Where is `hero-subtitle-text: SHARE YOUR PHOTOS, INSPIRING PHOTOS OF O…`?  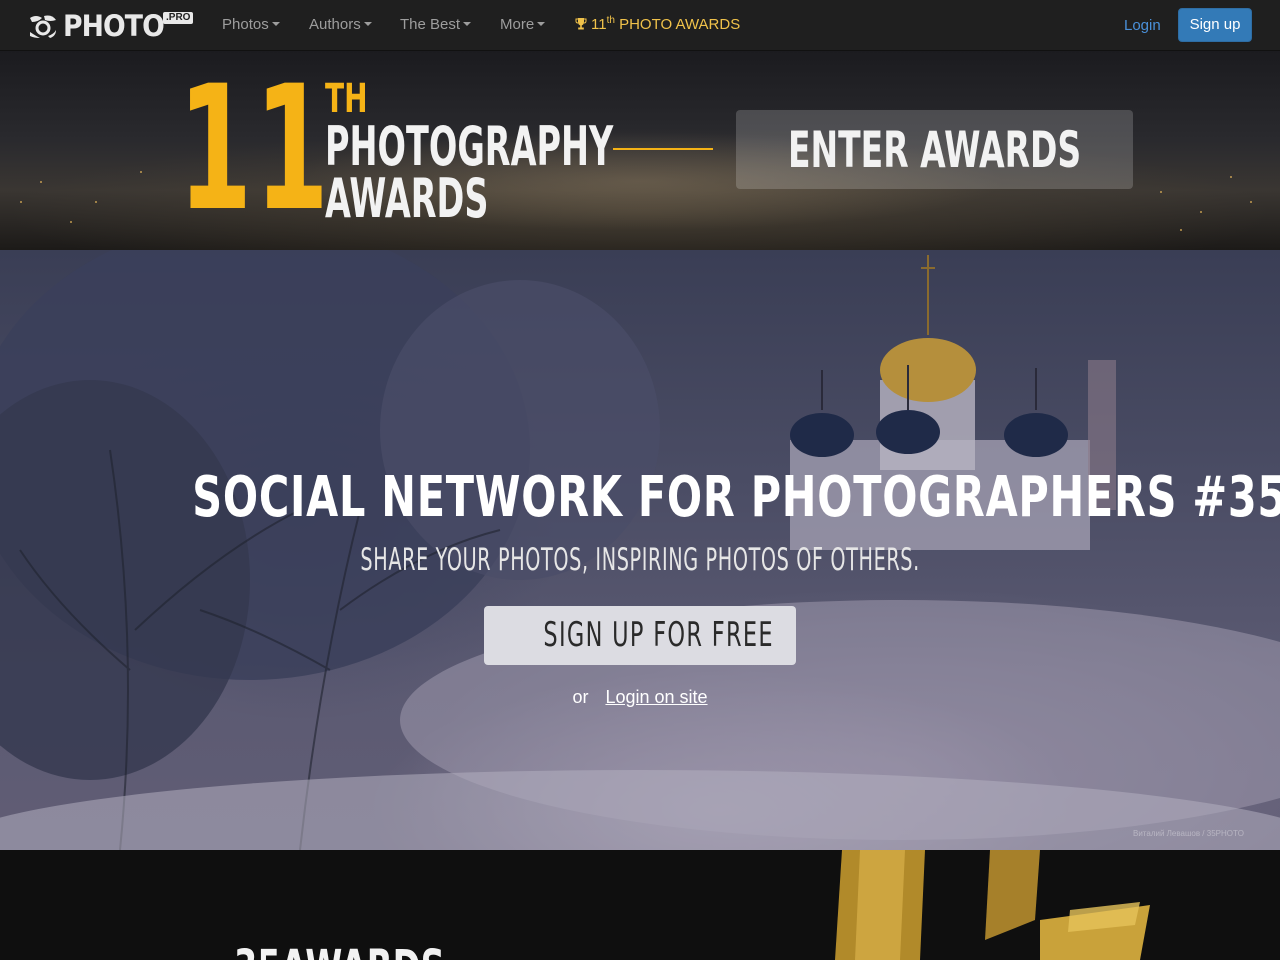
hero-subtitle-text: SHARE YOUR PHOTOS, INSPIRING PHOTOS OF O… is located at coordinates (640, 560).